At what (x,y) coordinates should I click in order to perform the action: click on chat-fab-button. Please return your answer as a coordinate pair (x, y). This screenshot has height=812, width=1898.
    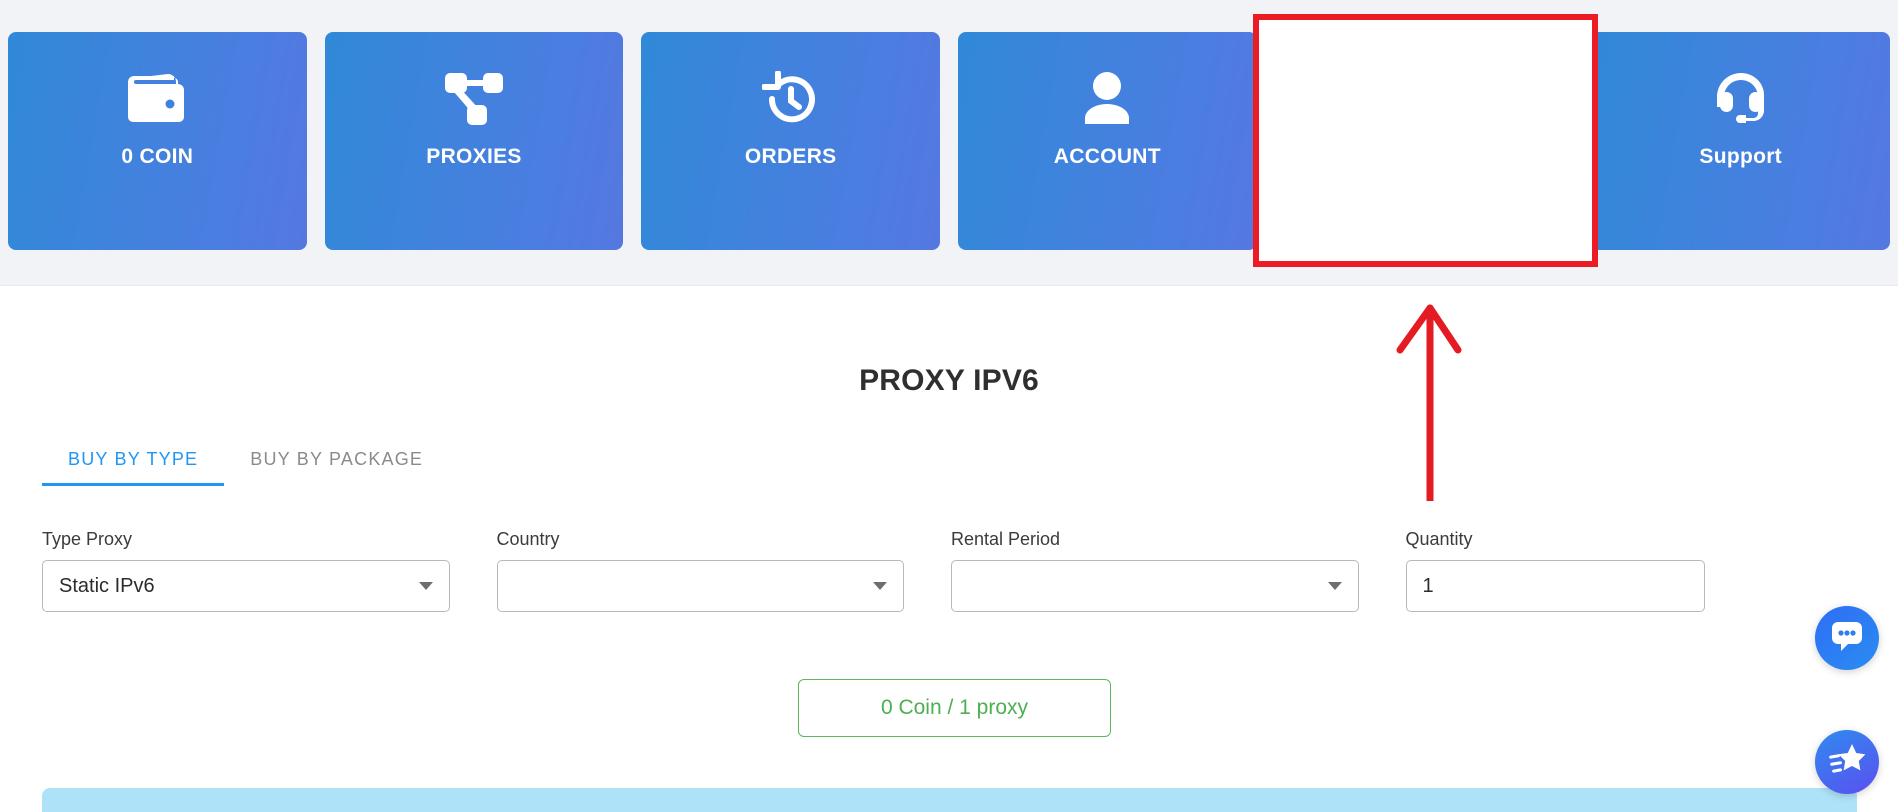
    Looking at the image, I should click on (1847, 638).